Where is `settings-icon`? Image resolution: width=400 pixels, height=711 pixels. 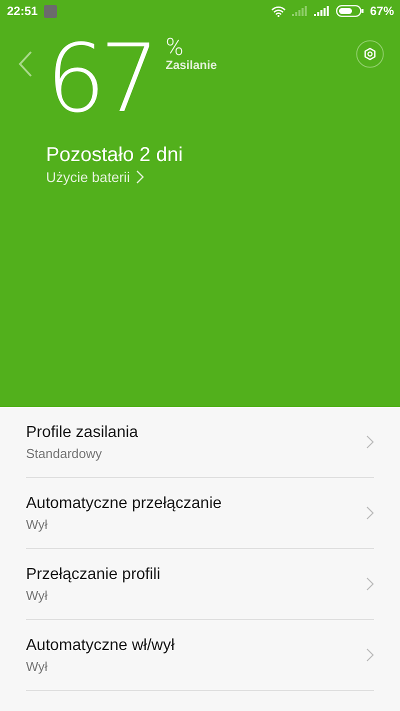
settings-icon is located at coordinates (370, 54).